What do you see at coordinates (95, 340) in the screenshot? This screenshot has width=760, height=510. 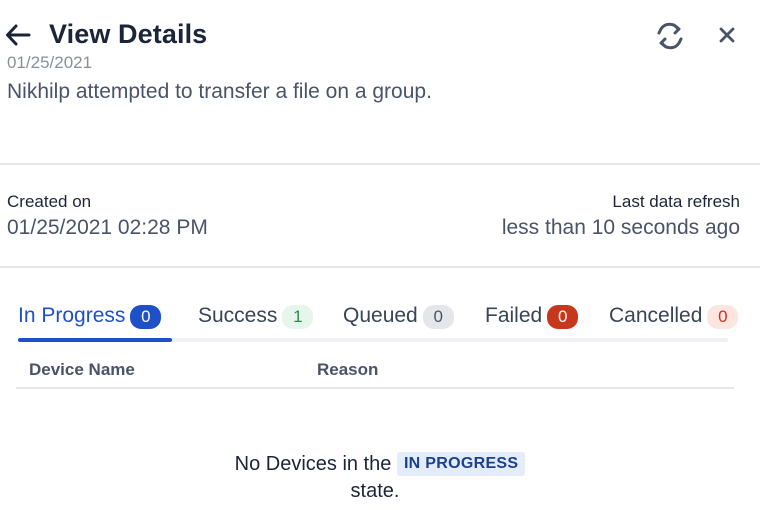 I see `active-tab-indicator` at bounding box center [95, 340].